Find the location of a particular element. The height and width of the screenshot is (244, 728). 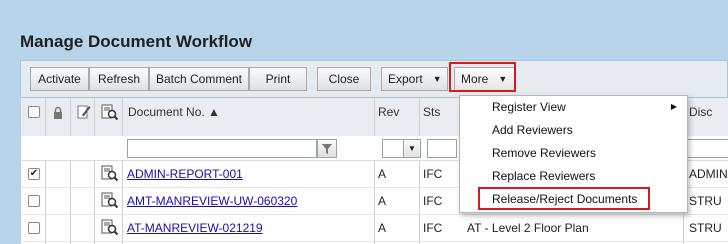

menu-item-replace-reviewers: Replace Reviewers is located at coordinates (573, 176).